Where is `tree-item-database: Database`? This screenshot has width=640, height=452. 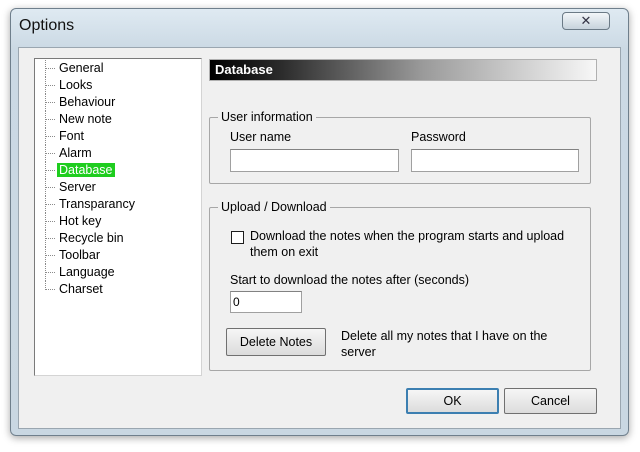 tree-item-database: Database is located at coordinates (87, 170).